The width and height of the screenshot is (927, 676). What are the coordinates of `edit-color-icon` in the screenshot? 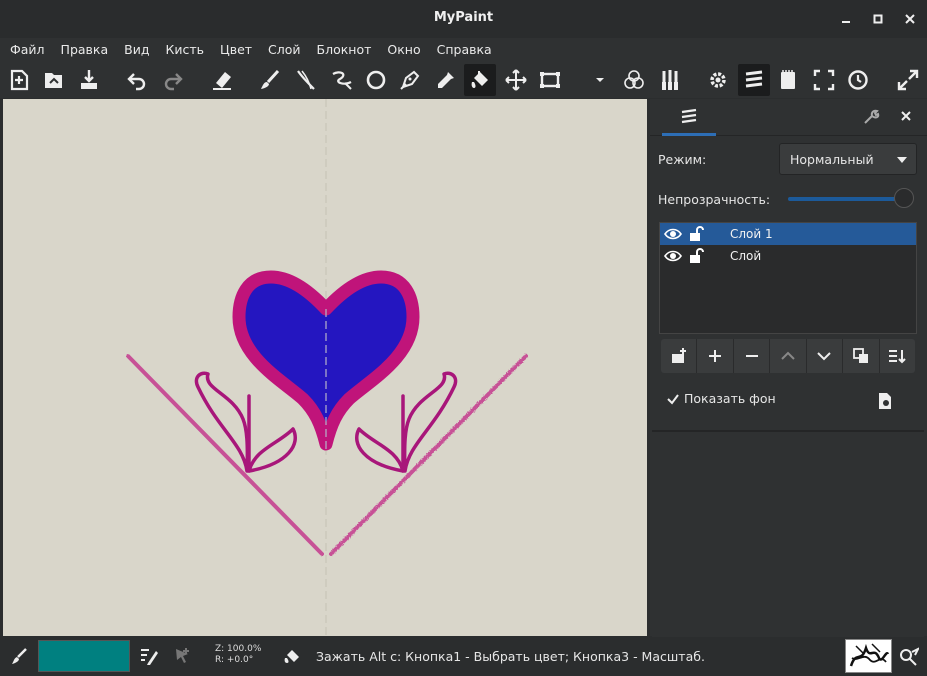 It's located at (149, 658).